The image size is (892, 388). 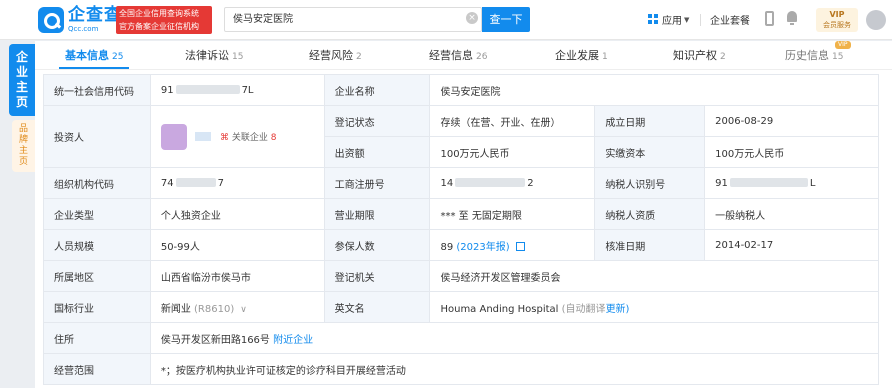 I want to click on capital-value: 100万元人民币, so click(x=512, y=152).